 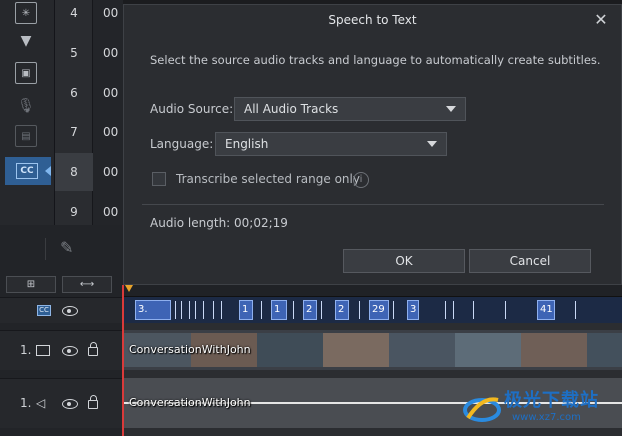 What do you see at coordinates (551, 400) in the screenshot?
I see `watermark-text: 极光下载站` at bounding box center [551, 400].